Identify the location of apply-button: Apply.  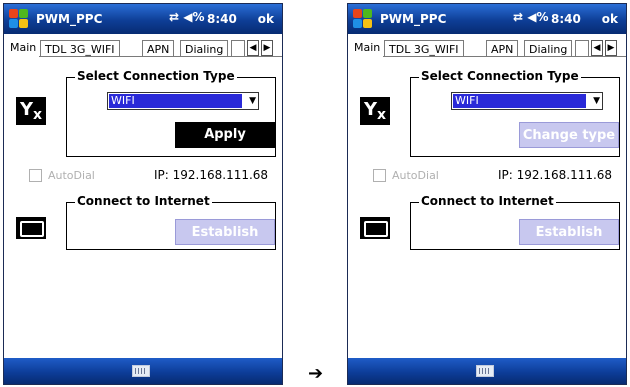
(225, 135).